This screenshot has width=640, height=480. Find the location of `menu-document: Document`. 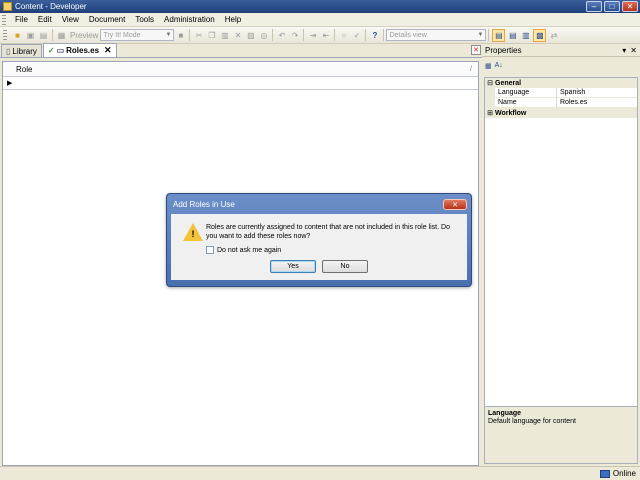

menu-document: Document is located at coordinates (107, 20).